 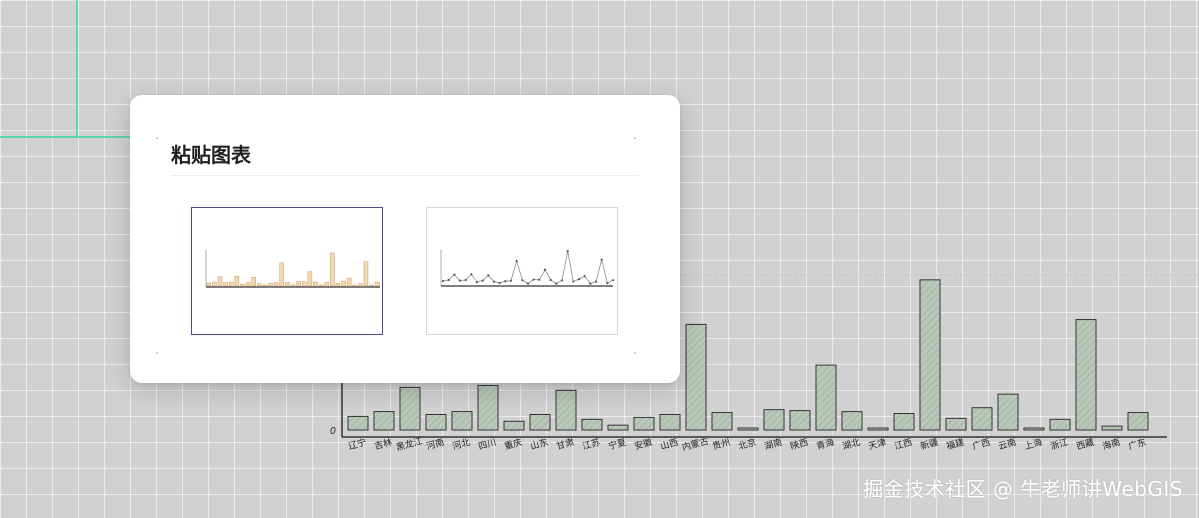 What do you see at coordinates (1023, 489) in the screenshot?
I see `watermark: 掘金技术社区 @ 牛老师讲WebGIS` at bounding box center [1023, 489].